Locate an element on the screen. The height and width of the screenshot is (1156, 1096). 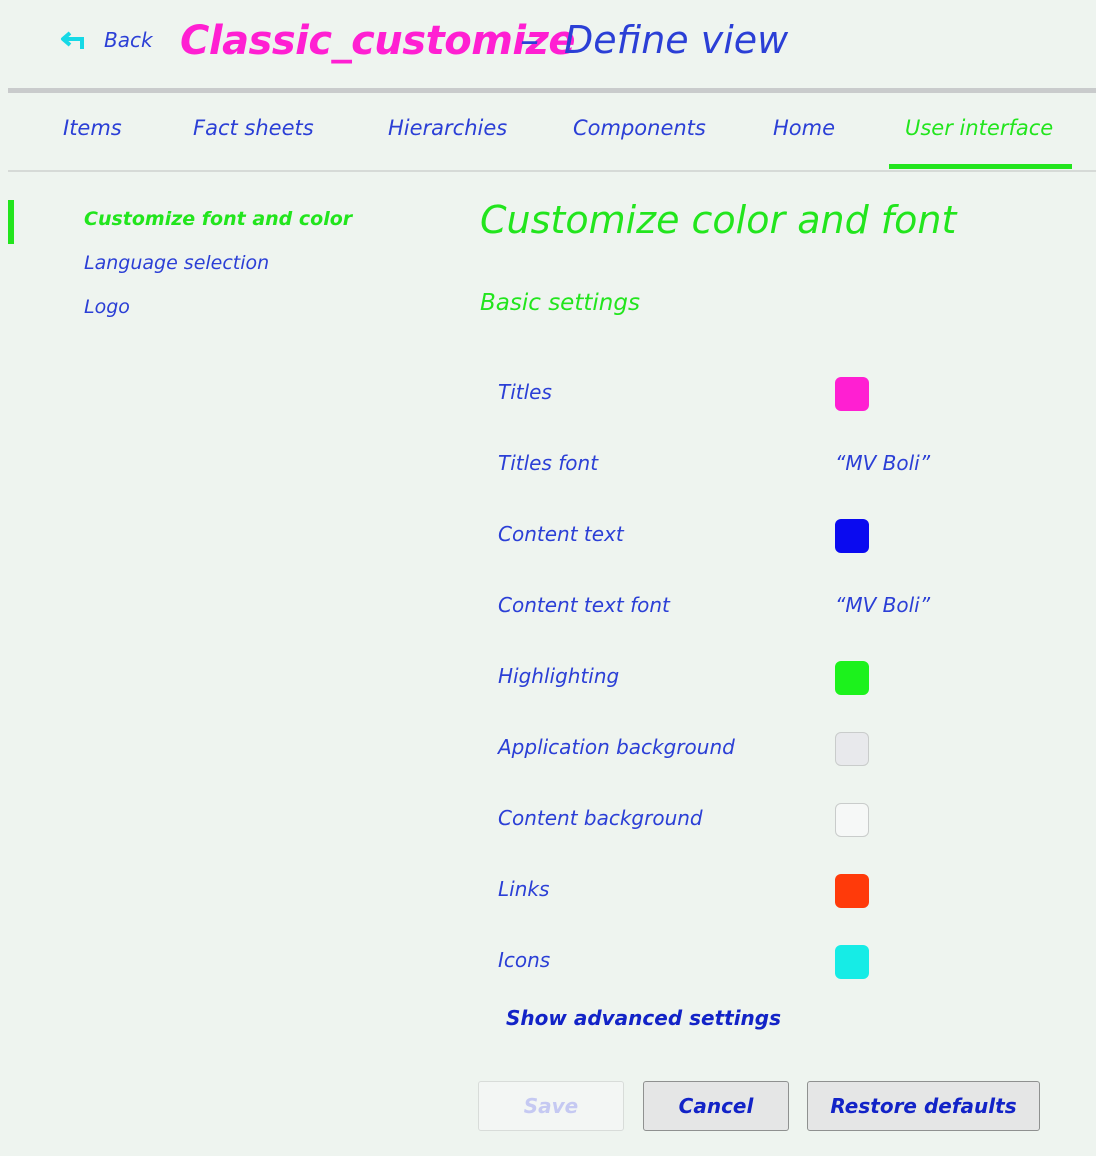
setting-label-icons: Icons is located at coordinates (524, 960).